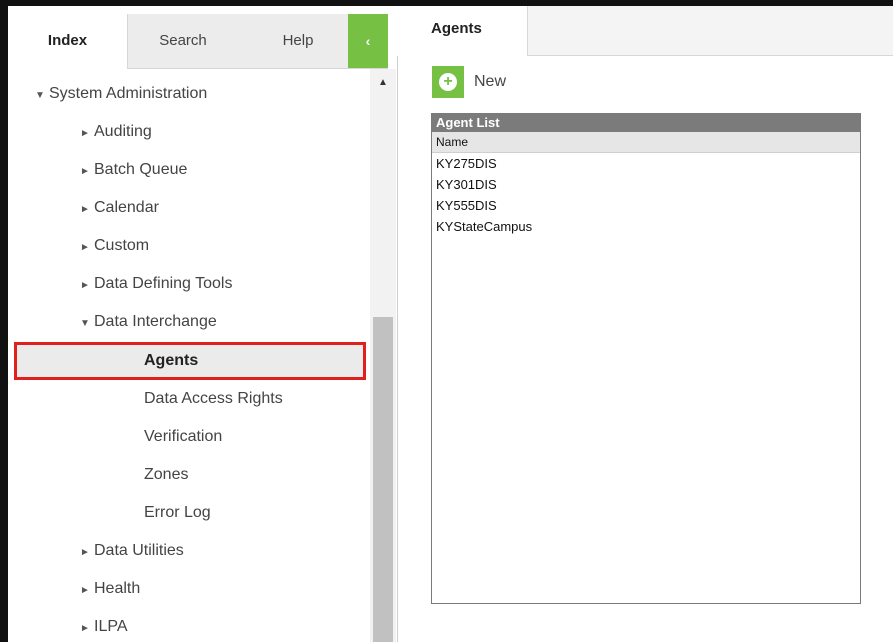 This screenshot has height=642, width=893. Describe the element at coordinates (646, 142) in the screenshot. I see `column-header-name: Name` at that location.